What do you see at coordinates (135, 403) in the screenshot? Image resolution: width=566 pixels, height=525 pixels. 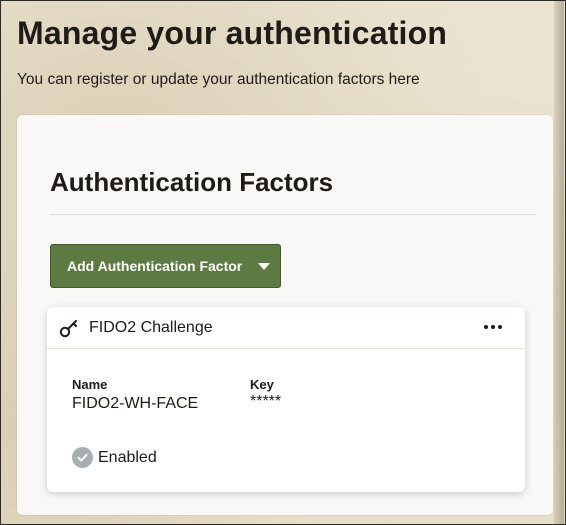 I see `field-value-name: FIDO2-WH-FACE` at bounding box center [135, 403].